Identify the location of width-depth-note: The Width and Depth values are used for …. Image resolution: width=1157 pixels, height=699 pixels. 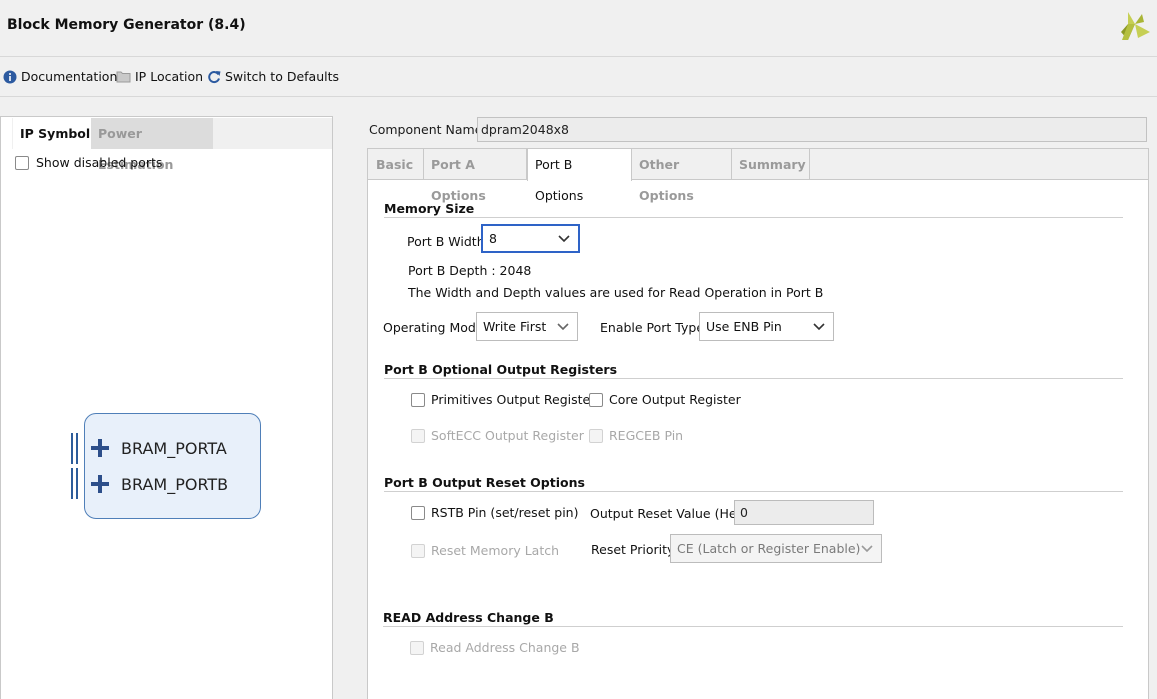
(616, 292).